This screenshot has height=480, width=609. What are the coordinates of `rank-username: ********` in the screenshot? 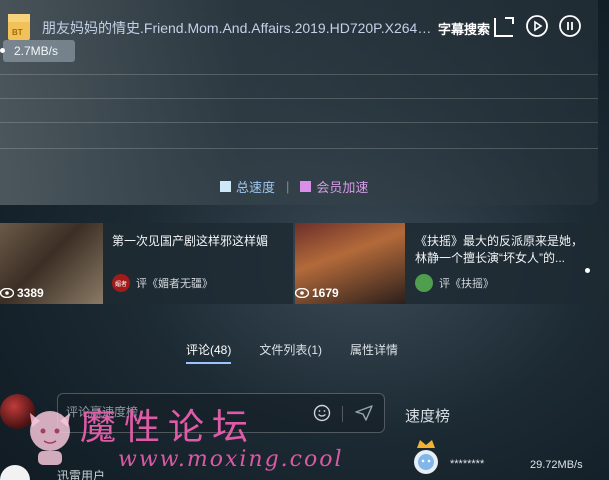 It's located at (467, 464).